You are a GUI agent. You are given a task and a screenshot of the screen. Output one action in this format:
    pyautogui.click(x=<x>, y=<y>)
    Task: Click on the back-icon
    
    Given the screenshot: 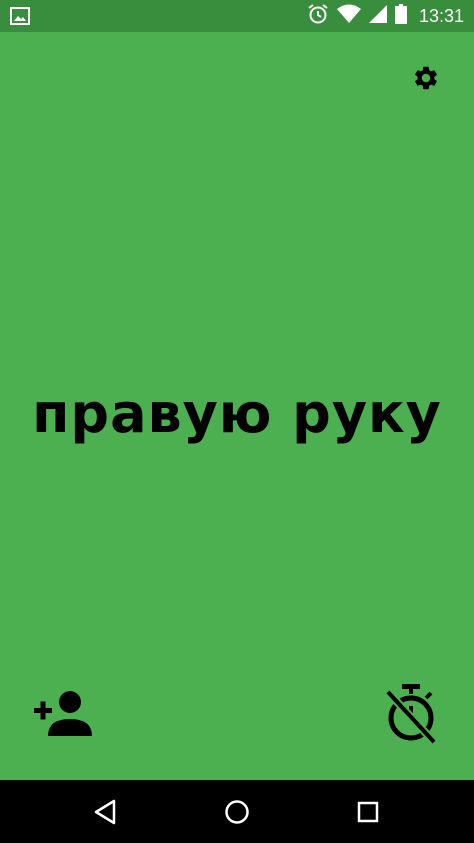 What is the action you would take?
    pyautogui.click(x=106, y=815)
    